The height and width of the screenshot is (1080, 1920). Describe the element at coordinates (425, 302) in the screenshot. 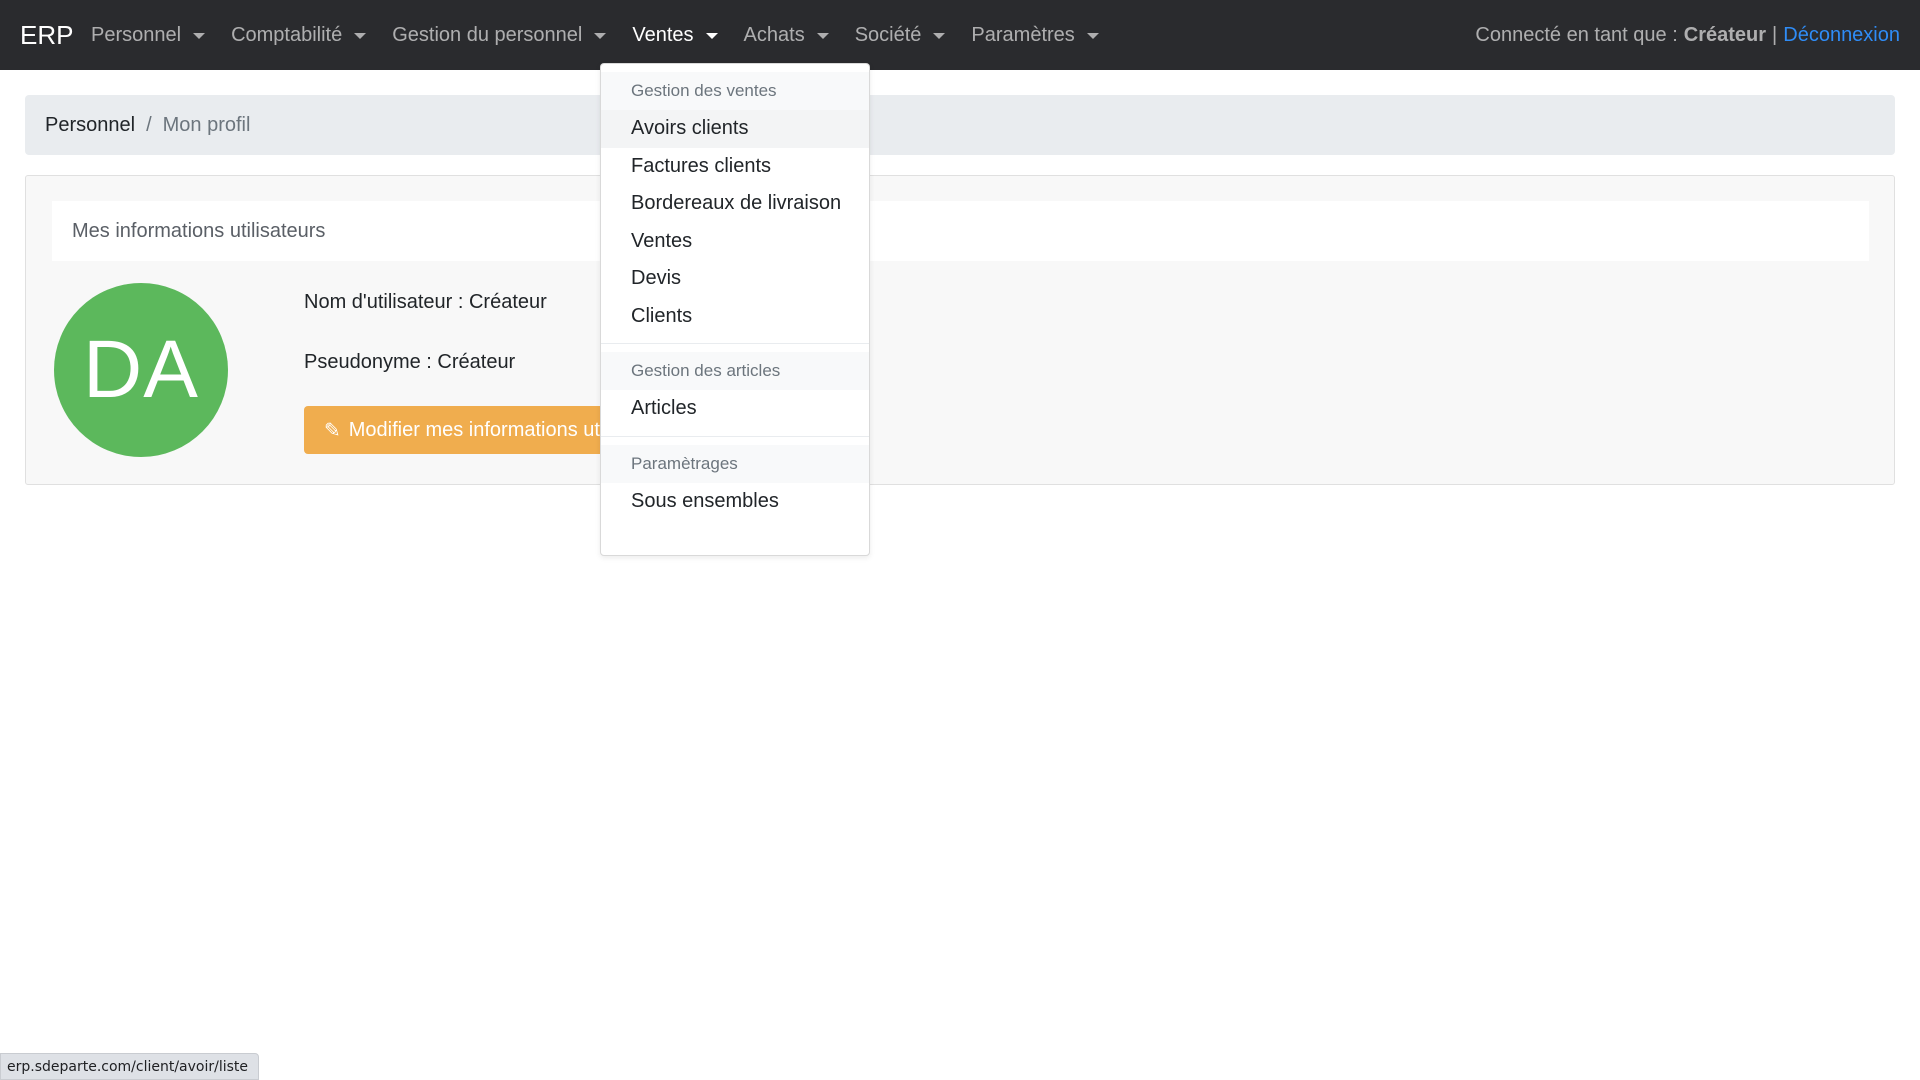

I see `username-info: Nom d'utilisateur : Créateur` at that location.